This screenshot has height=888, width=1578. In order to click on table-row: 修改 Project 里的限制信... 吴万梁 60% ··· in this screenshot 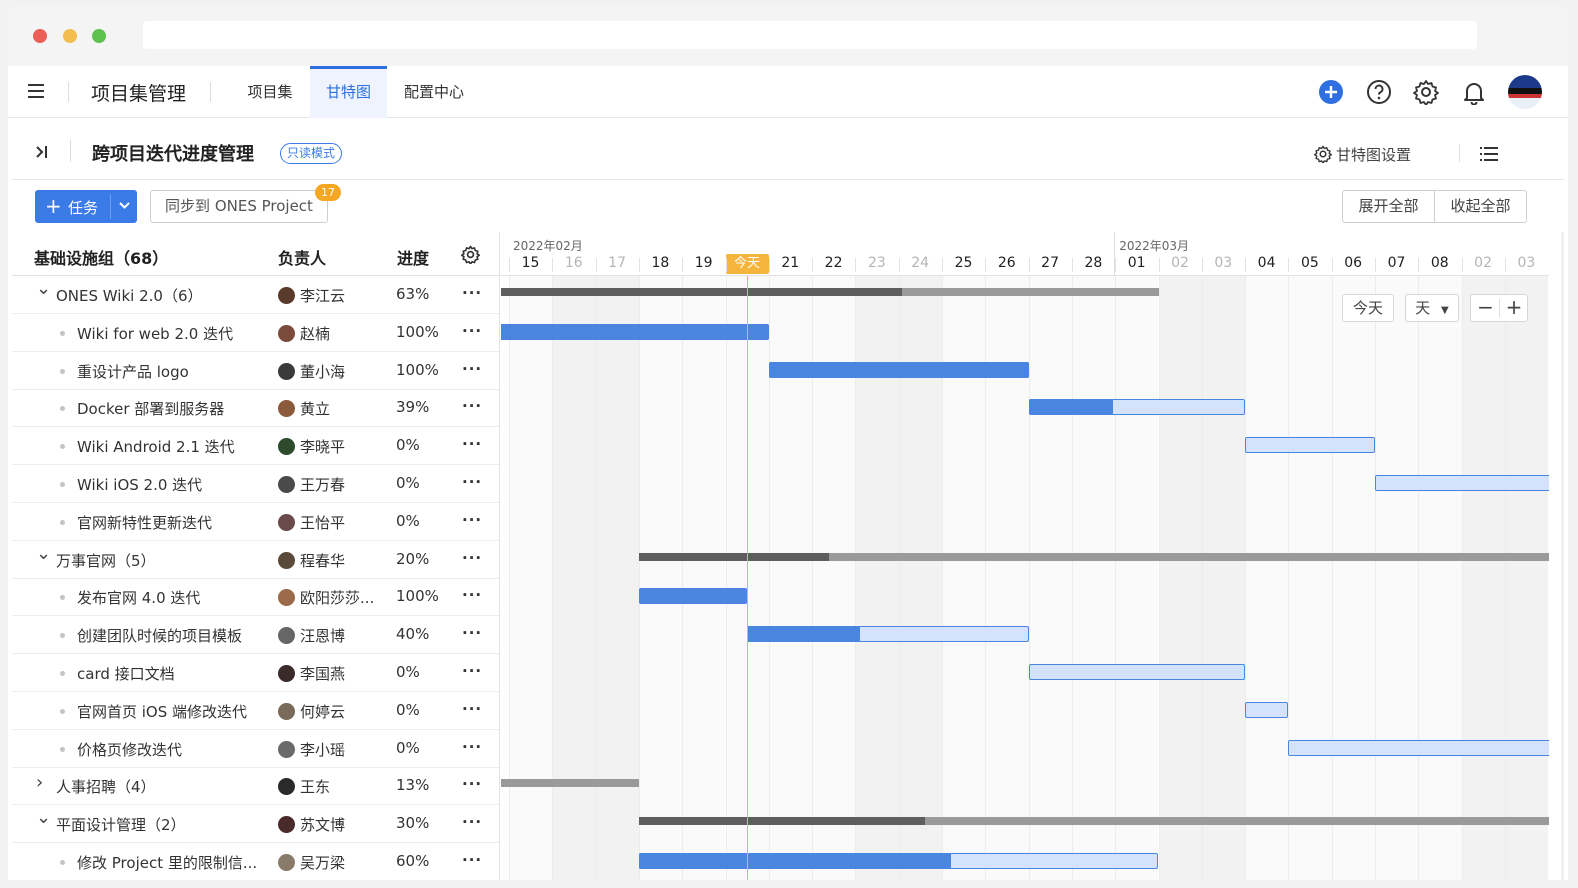, I will do `click(255, 861)`.